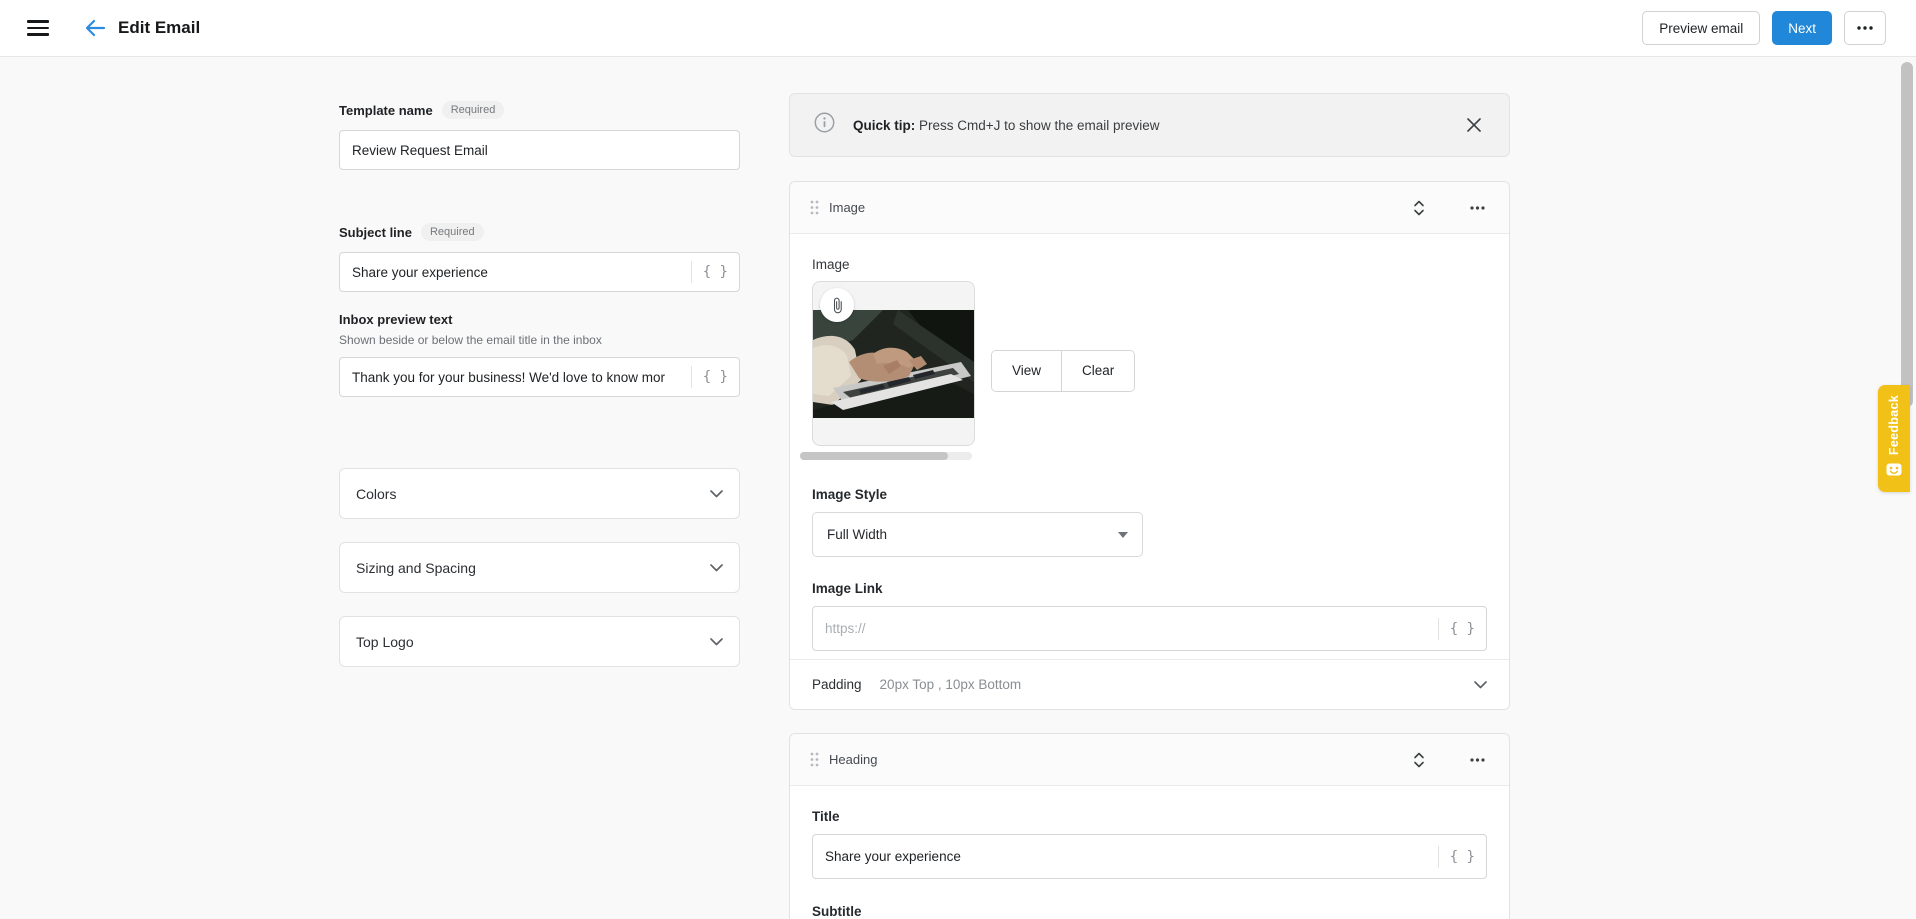 The height and width of the screenshot is (919, 1916). Describe the element at coordinates (539, 493) in the screenshot. I see `colors-accordion: Colors` at that location.